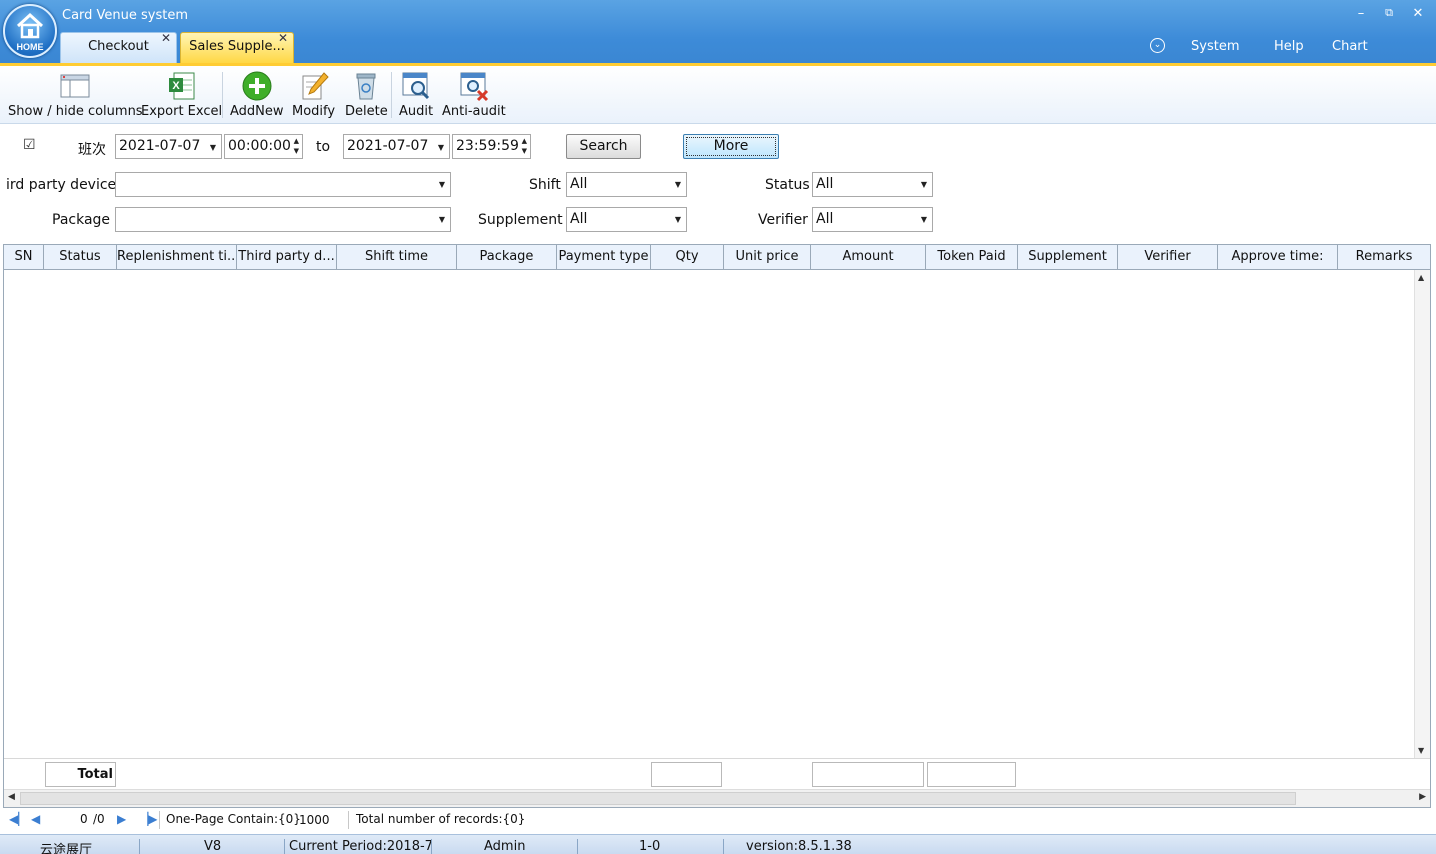 This screenshot has height=854, width=1436. What do you see at coordinates (1289, 46) in the screenshot?
I see `menu-help: Help` at bounding box center [1289, 46].